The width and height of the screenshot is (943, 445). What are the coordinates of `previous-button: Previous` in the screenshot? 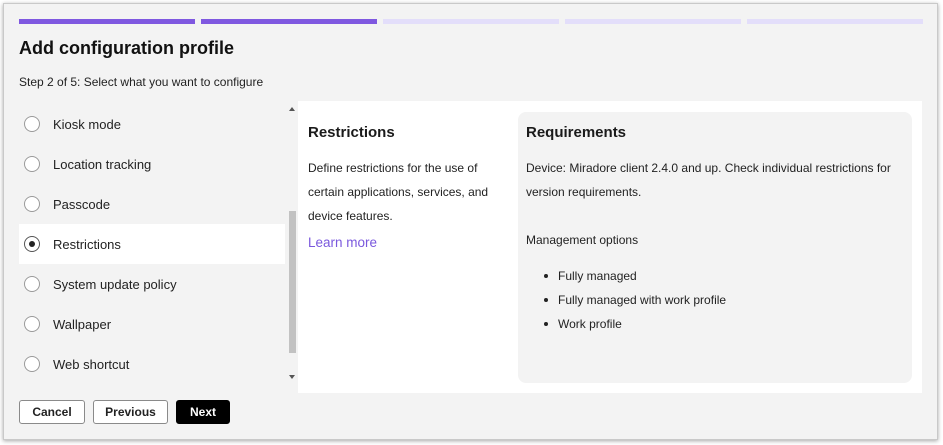 It's located at (130, 412).